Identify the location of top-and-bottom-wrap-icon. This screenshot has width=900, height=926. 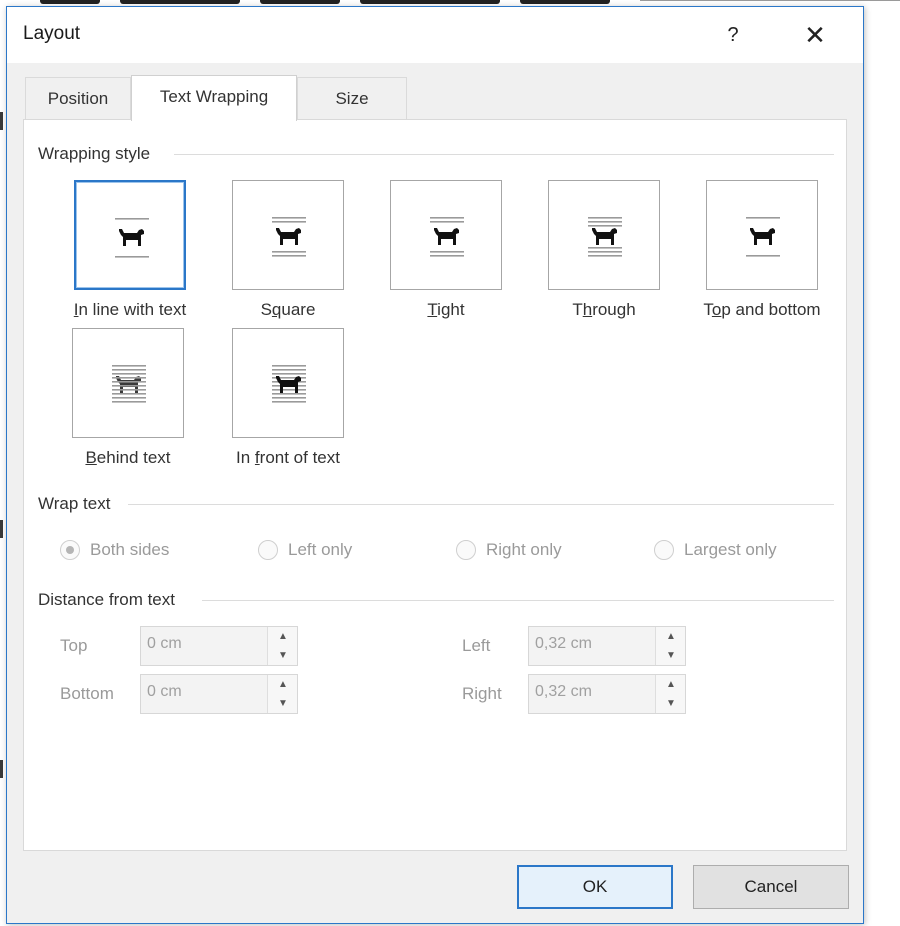
(763, 236).